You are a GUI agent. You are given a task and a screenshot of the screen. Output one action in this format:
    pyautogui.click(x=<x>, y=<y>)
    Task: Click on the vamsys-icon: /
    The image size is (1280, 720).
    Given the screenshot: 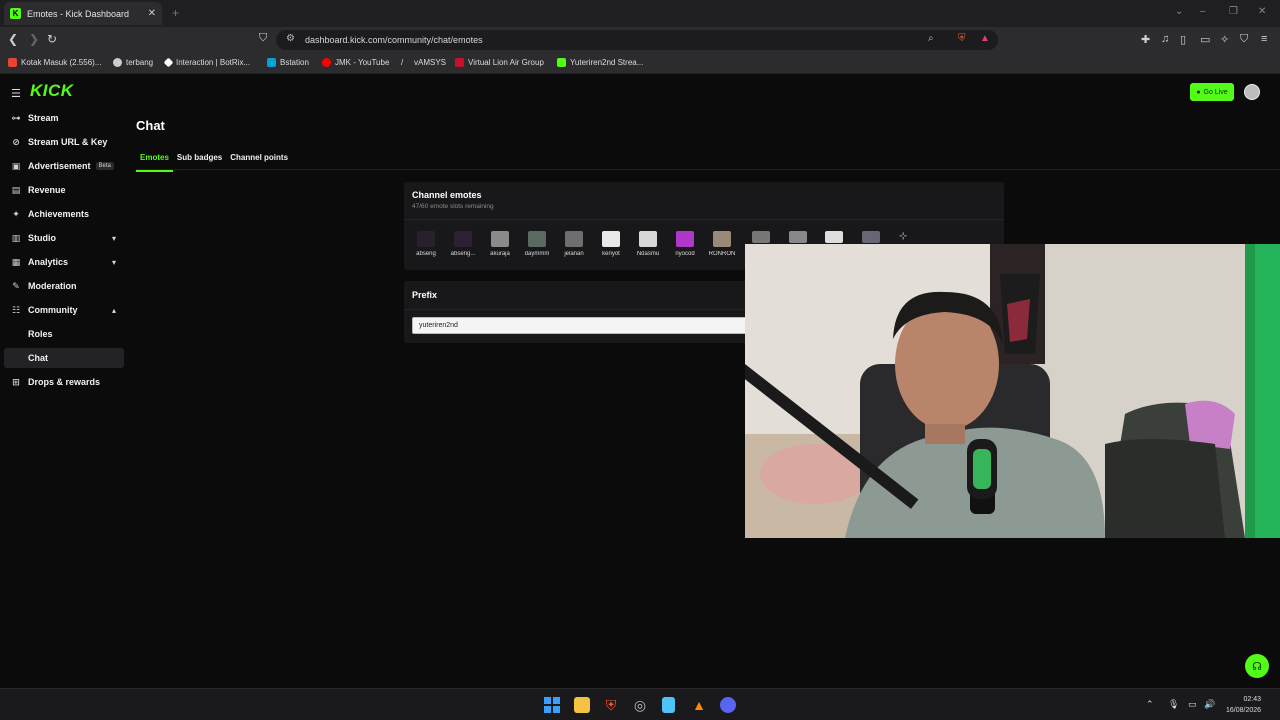 What is the action you would take?
    pyautogui.click(x=402, y=62)
    